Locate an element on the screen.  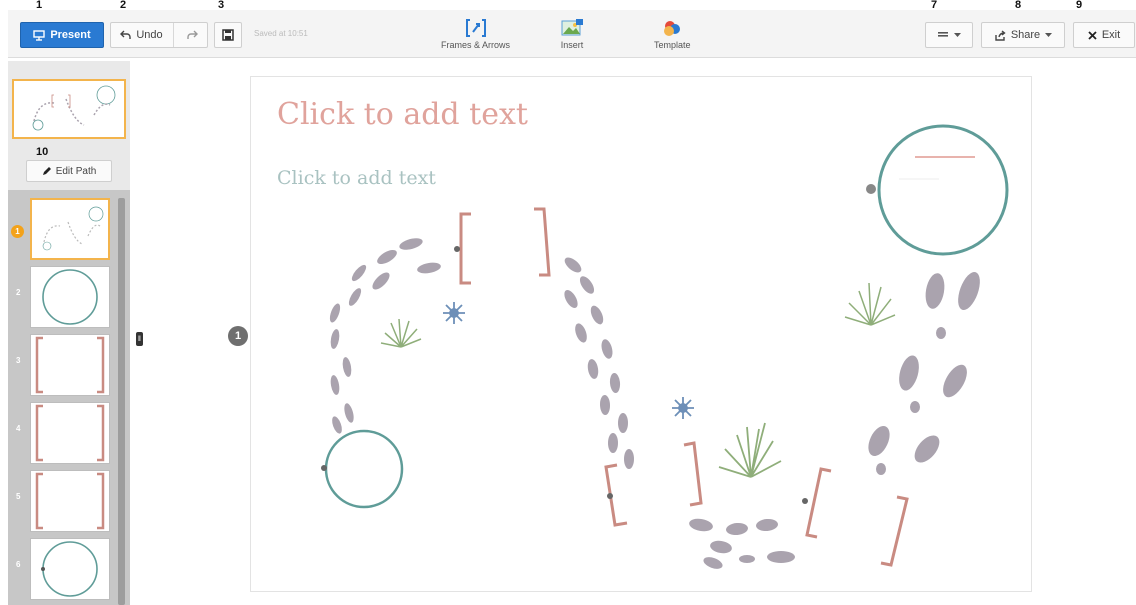
share-label: Share is located at coordinates (1025, 35).